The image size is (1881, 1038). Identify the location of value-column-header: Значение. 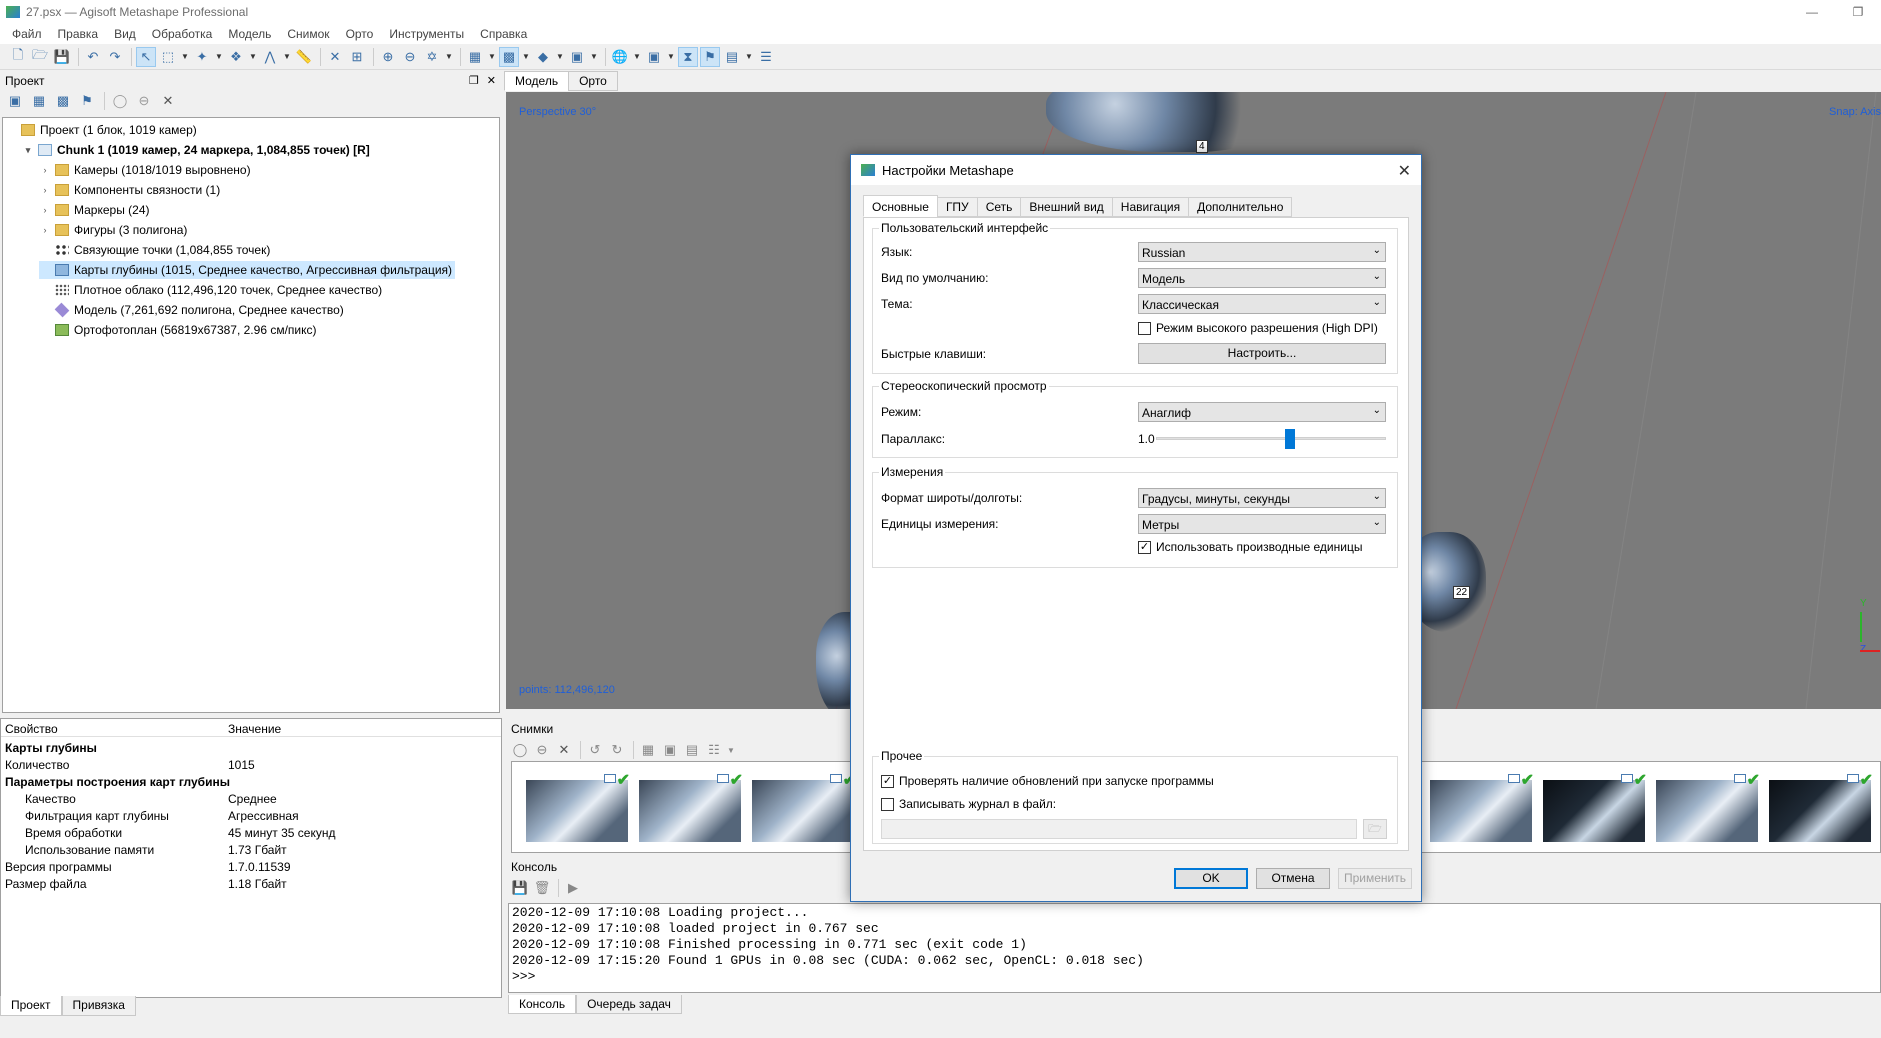
(254, 729).